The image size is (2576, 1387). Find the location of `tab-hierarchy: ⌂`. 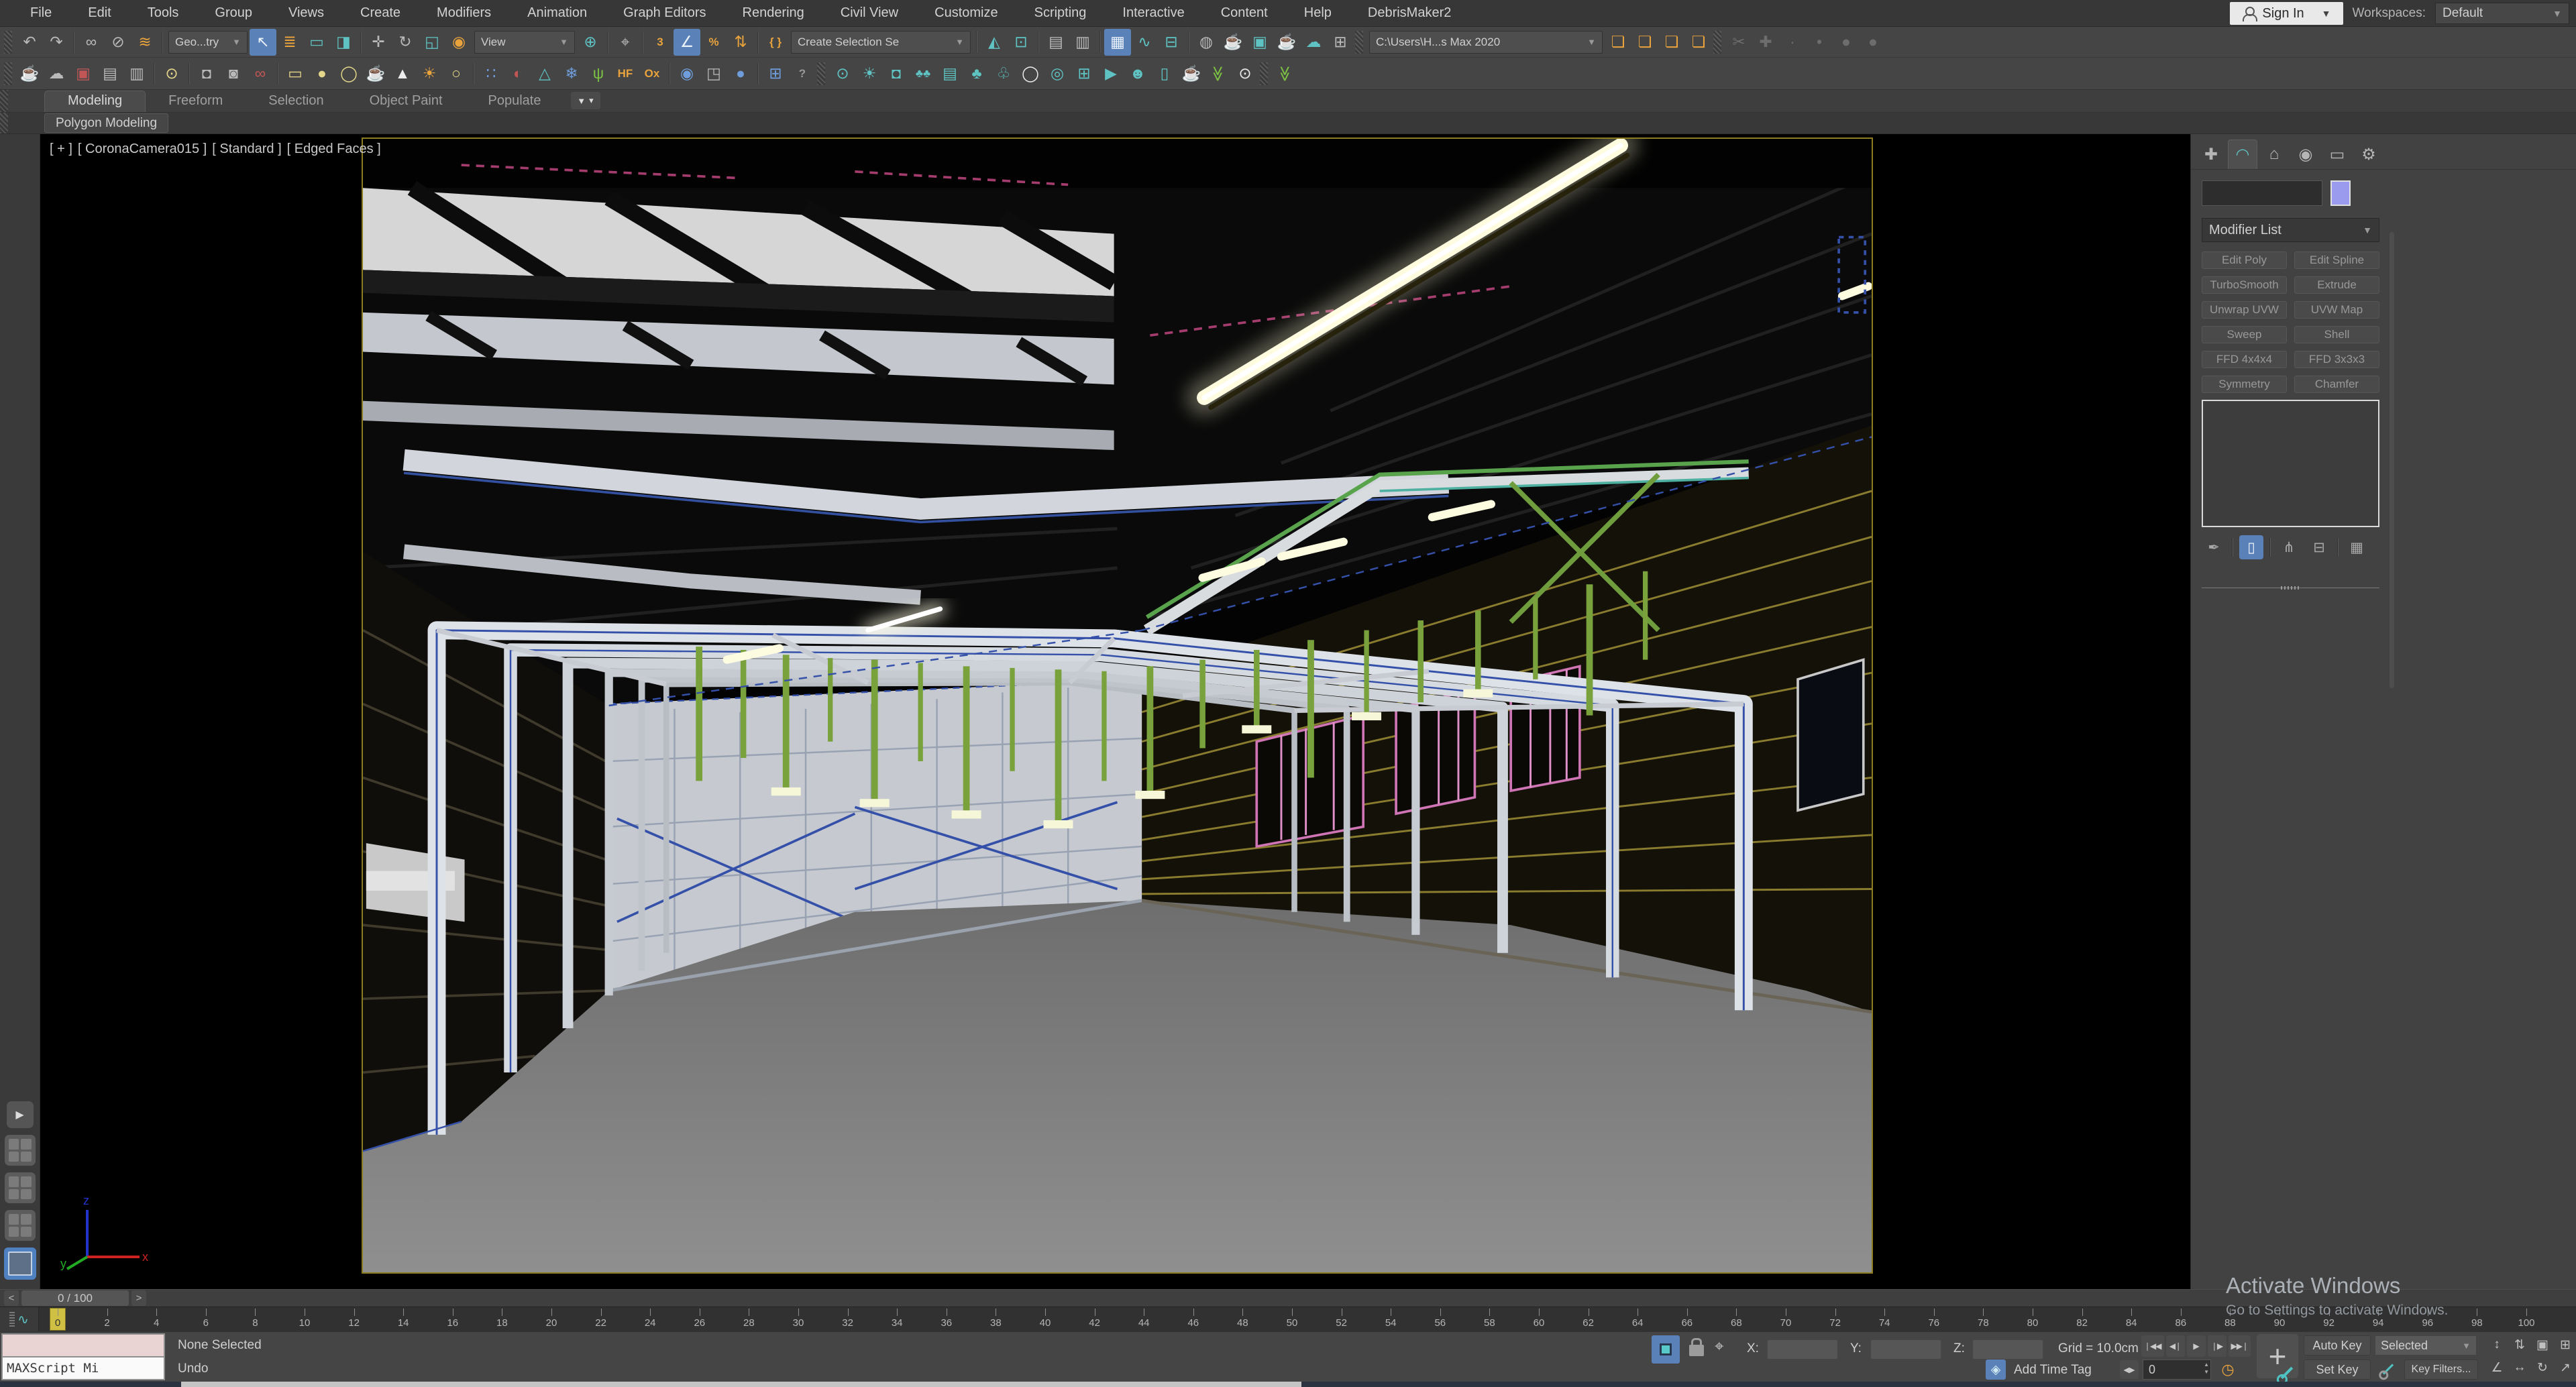

tab-hierarchy: ⌂ is located at coordinates (2274, 154).